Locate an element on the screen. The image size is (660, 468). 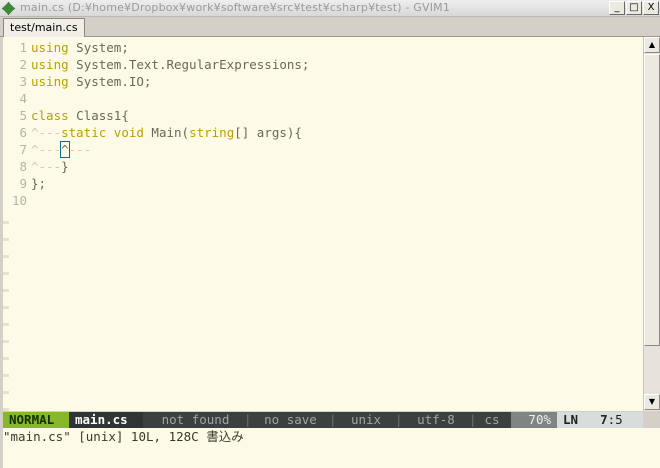
code-token: [] args){ is located at coordinates (268, 132).